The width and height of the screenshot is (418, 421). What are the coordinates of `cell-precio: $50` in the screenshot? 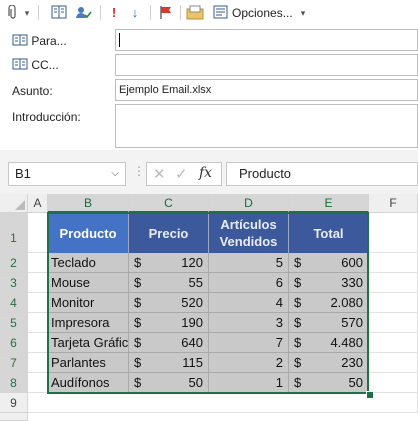 It's located at (169, 383).